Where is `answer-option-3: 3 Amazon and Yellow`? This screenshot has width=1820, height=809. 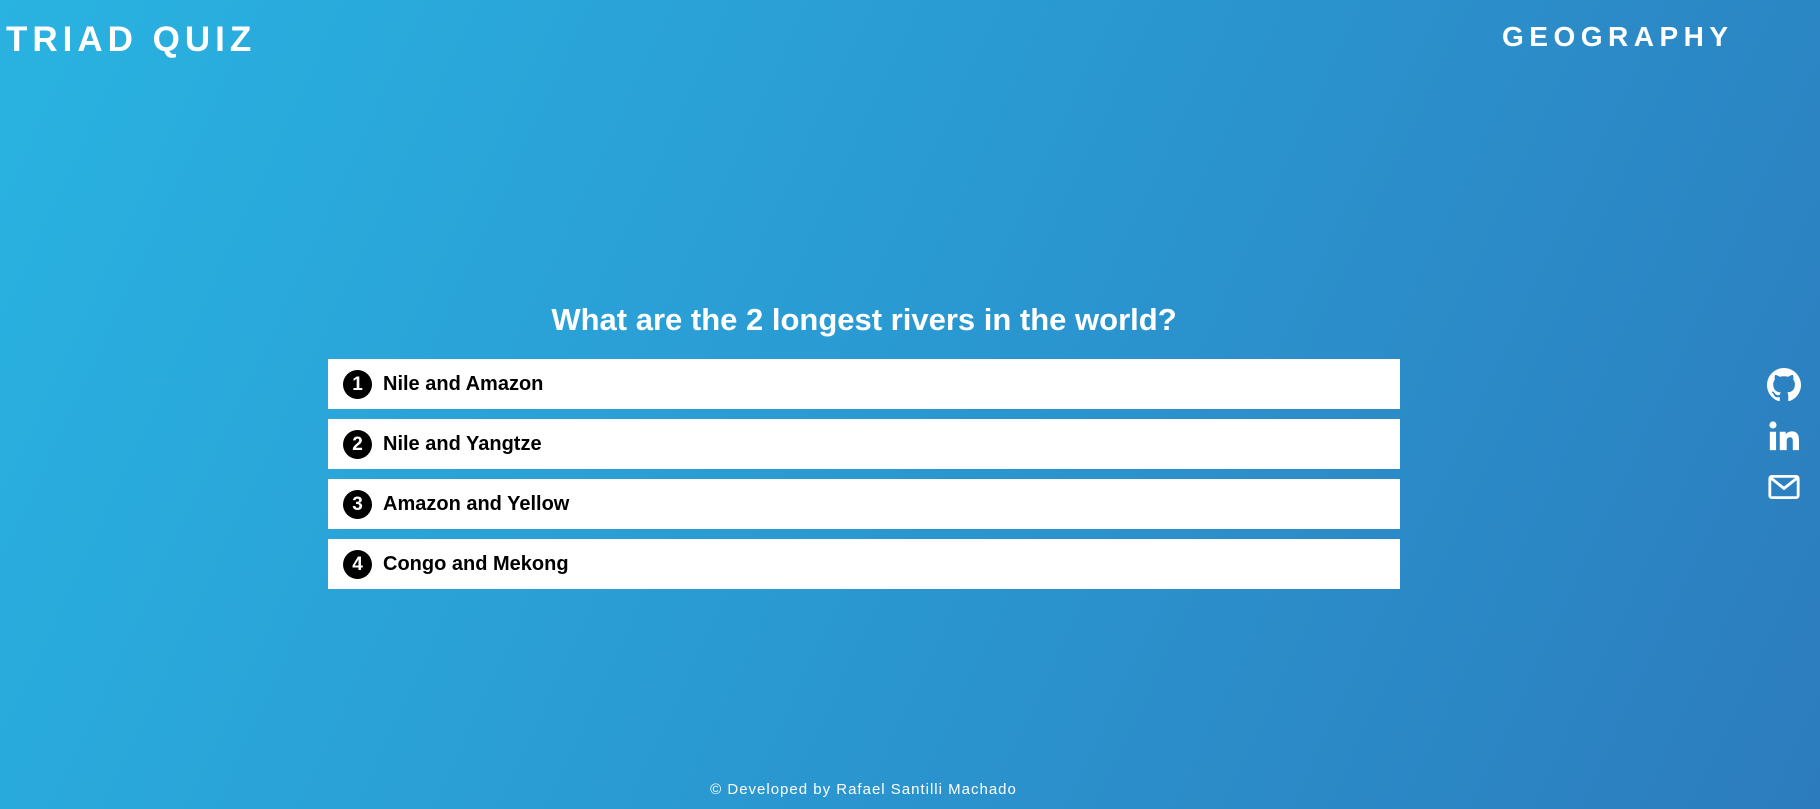 answer-option-3: 3 Amazon and Yellow is located at coordinates (864, 504).